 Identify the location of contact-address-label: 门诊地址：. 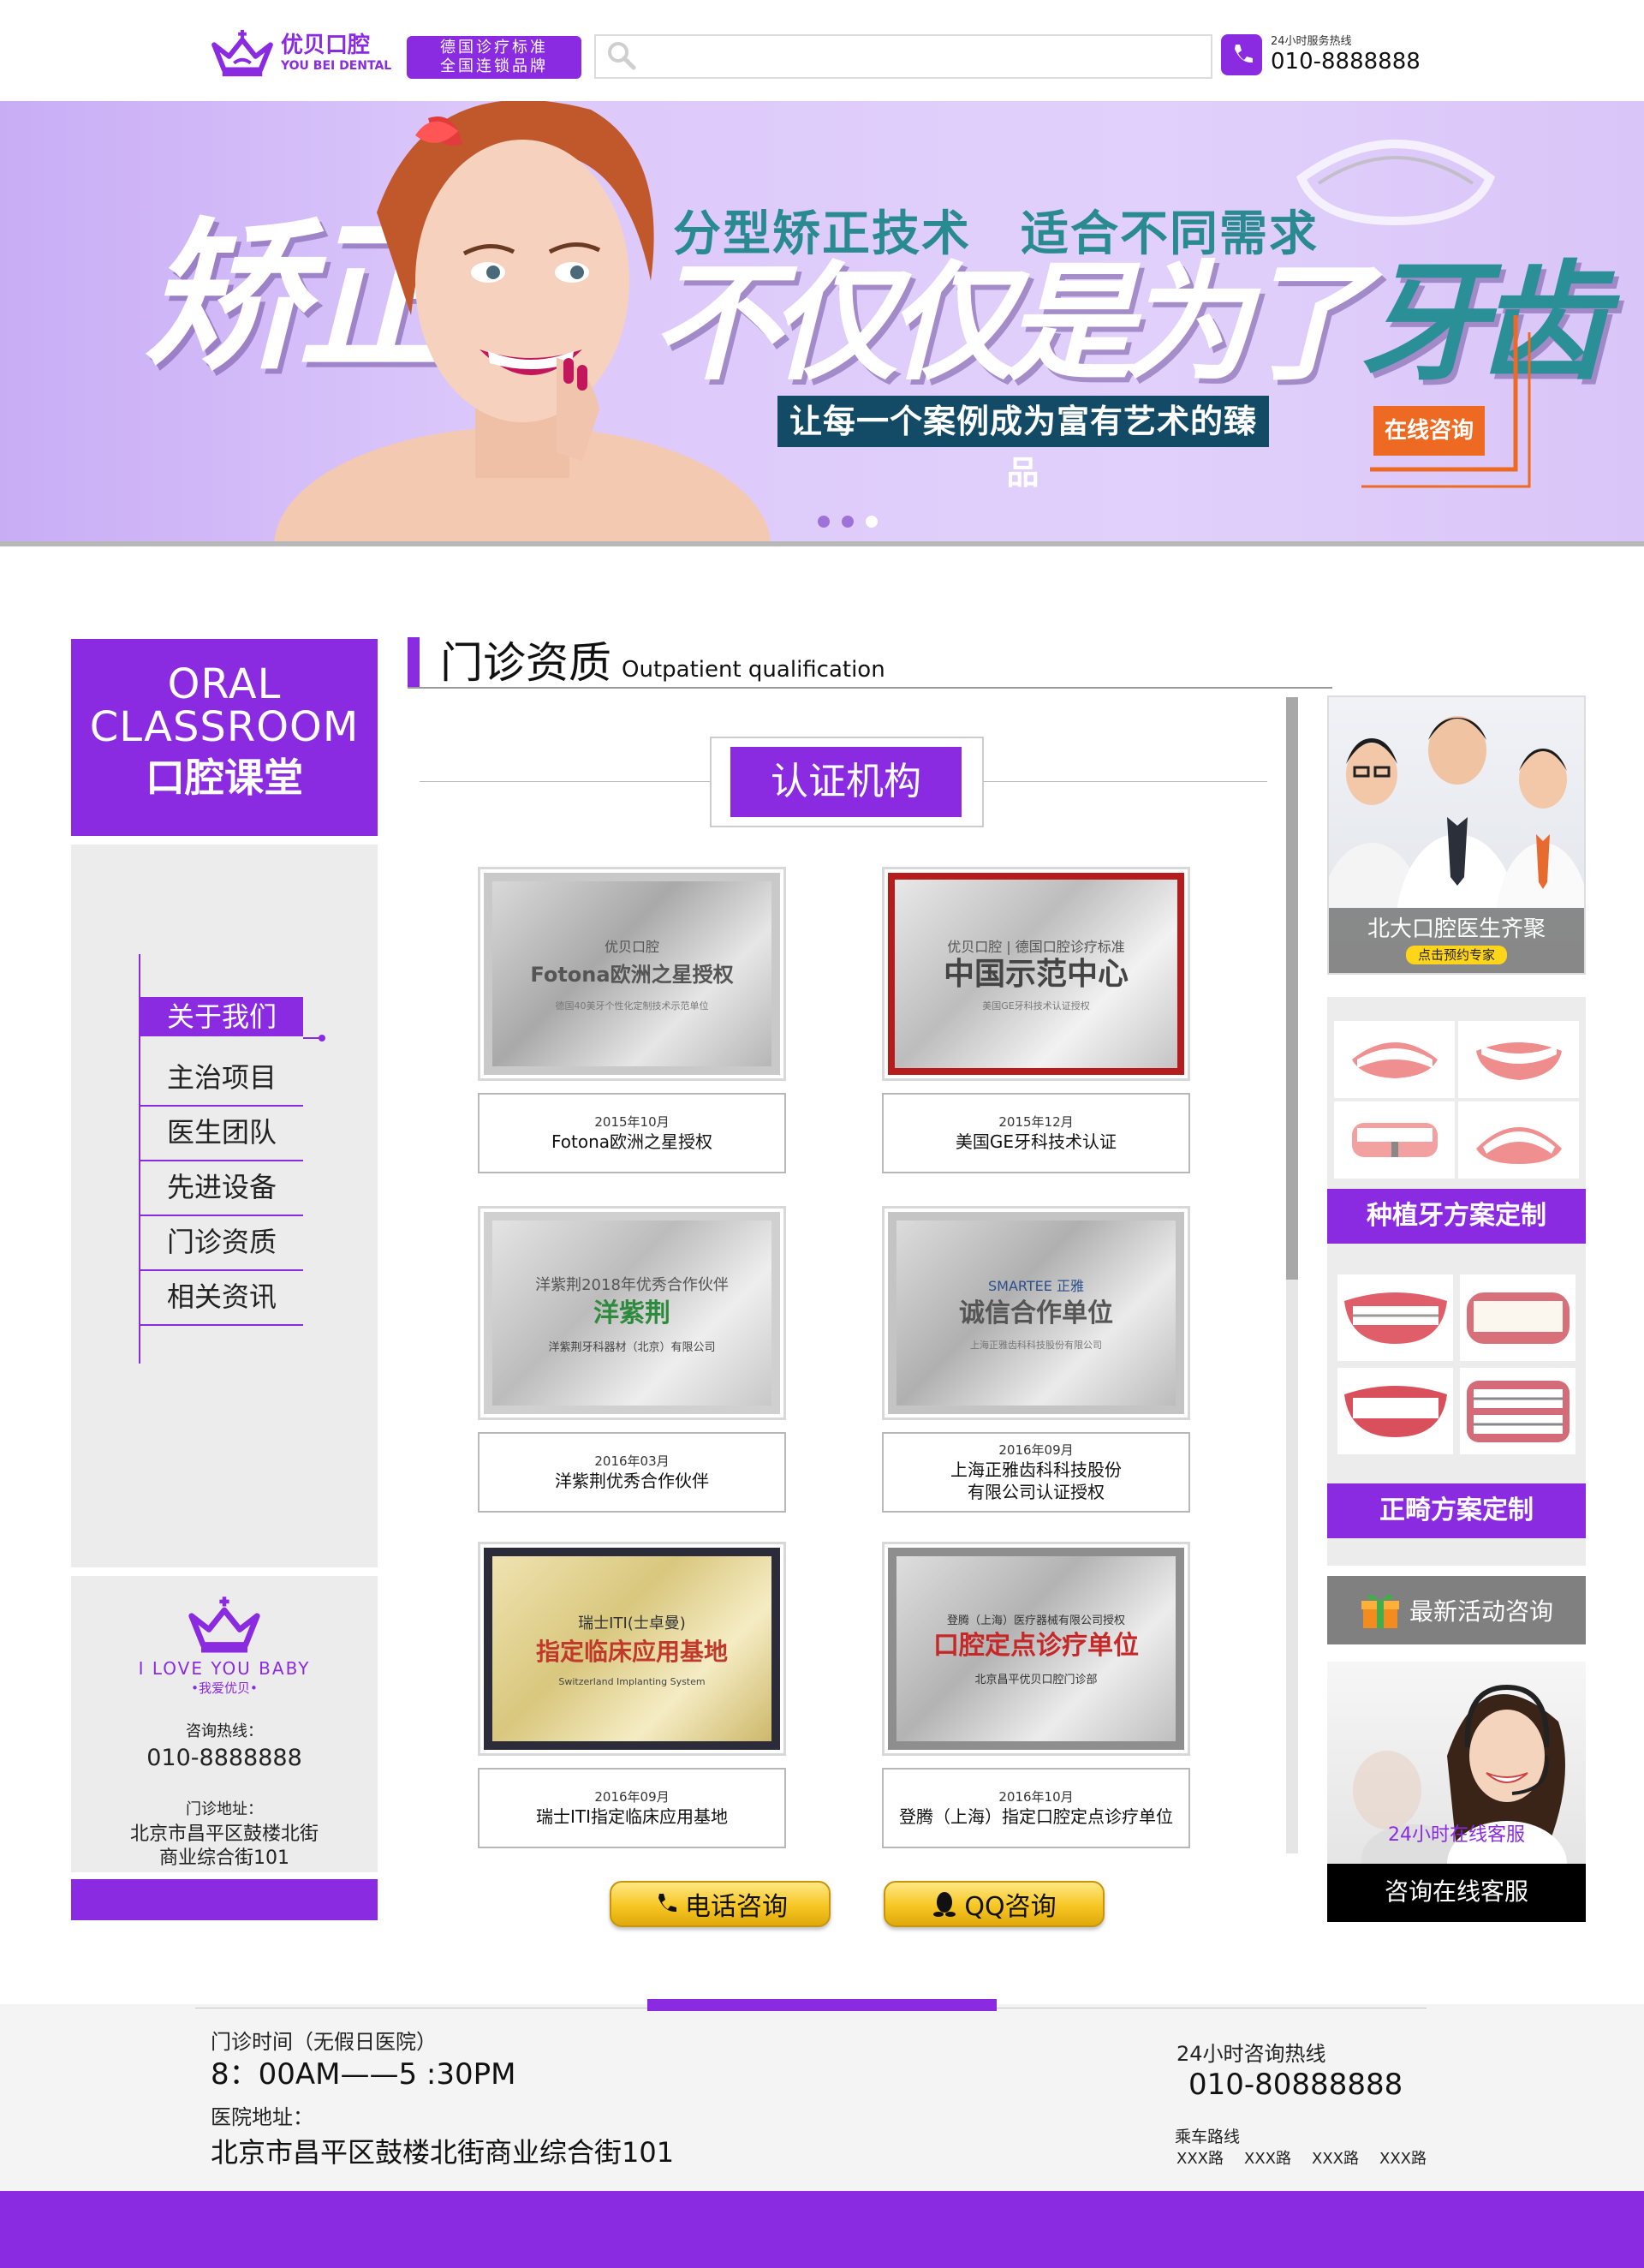
(224, 1809).